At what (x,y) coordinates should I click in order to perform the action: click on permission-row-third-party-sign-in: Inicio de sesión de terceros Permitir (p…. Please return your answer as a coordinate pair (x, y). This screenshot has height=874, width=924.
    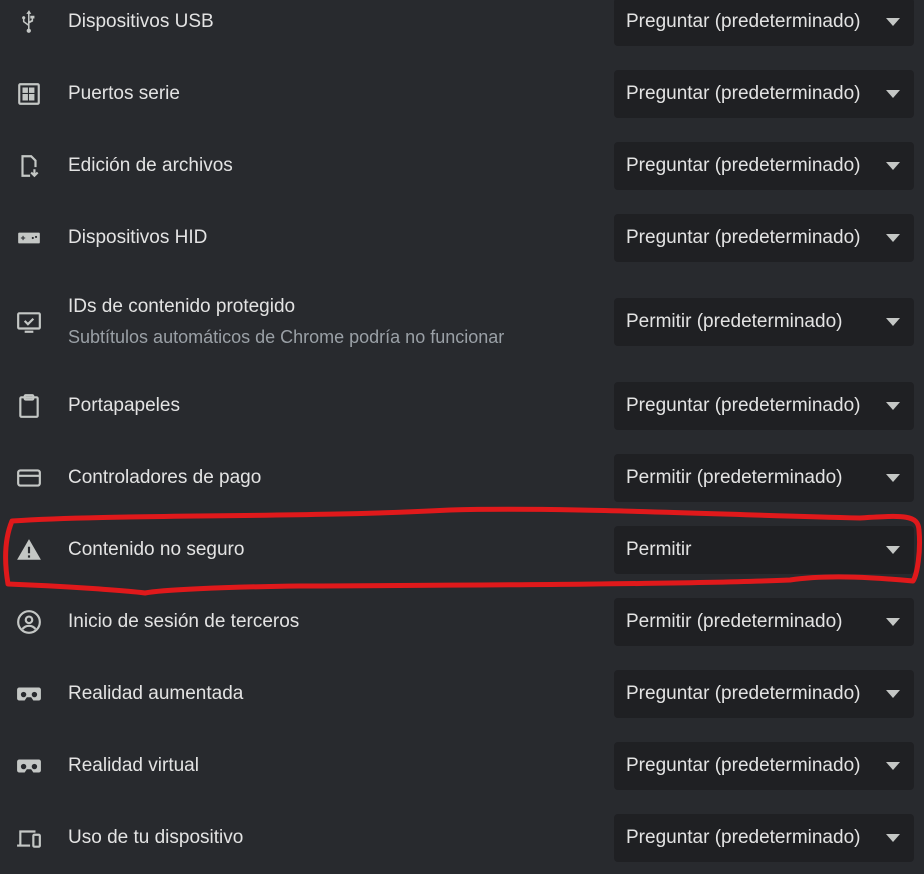
    Looking at the image, I should click on (462, 622).